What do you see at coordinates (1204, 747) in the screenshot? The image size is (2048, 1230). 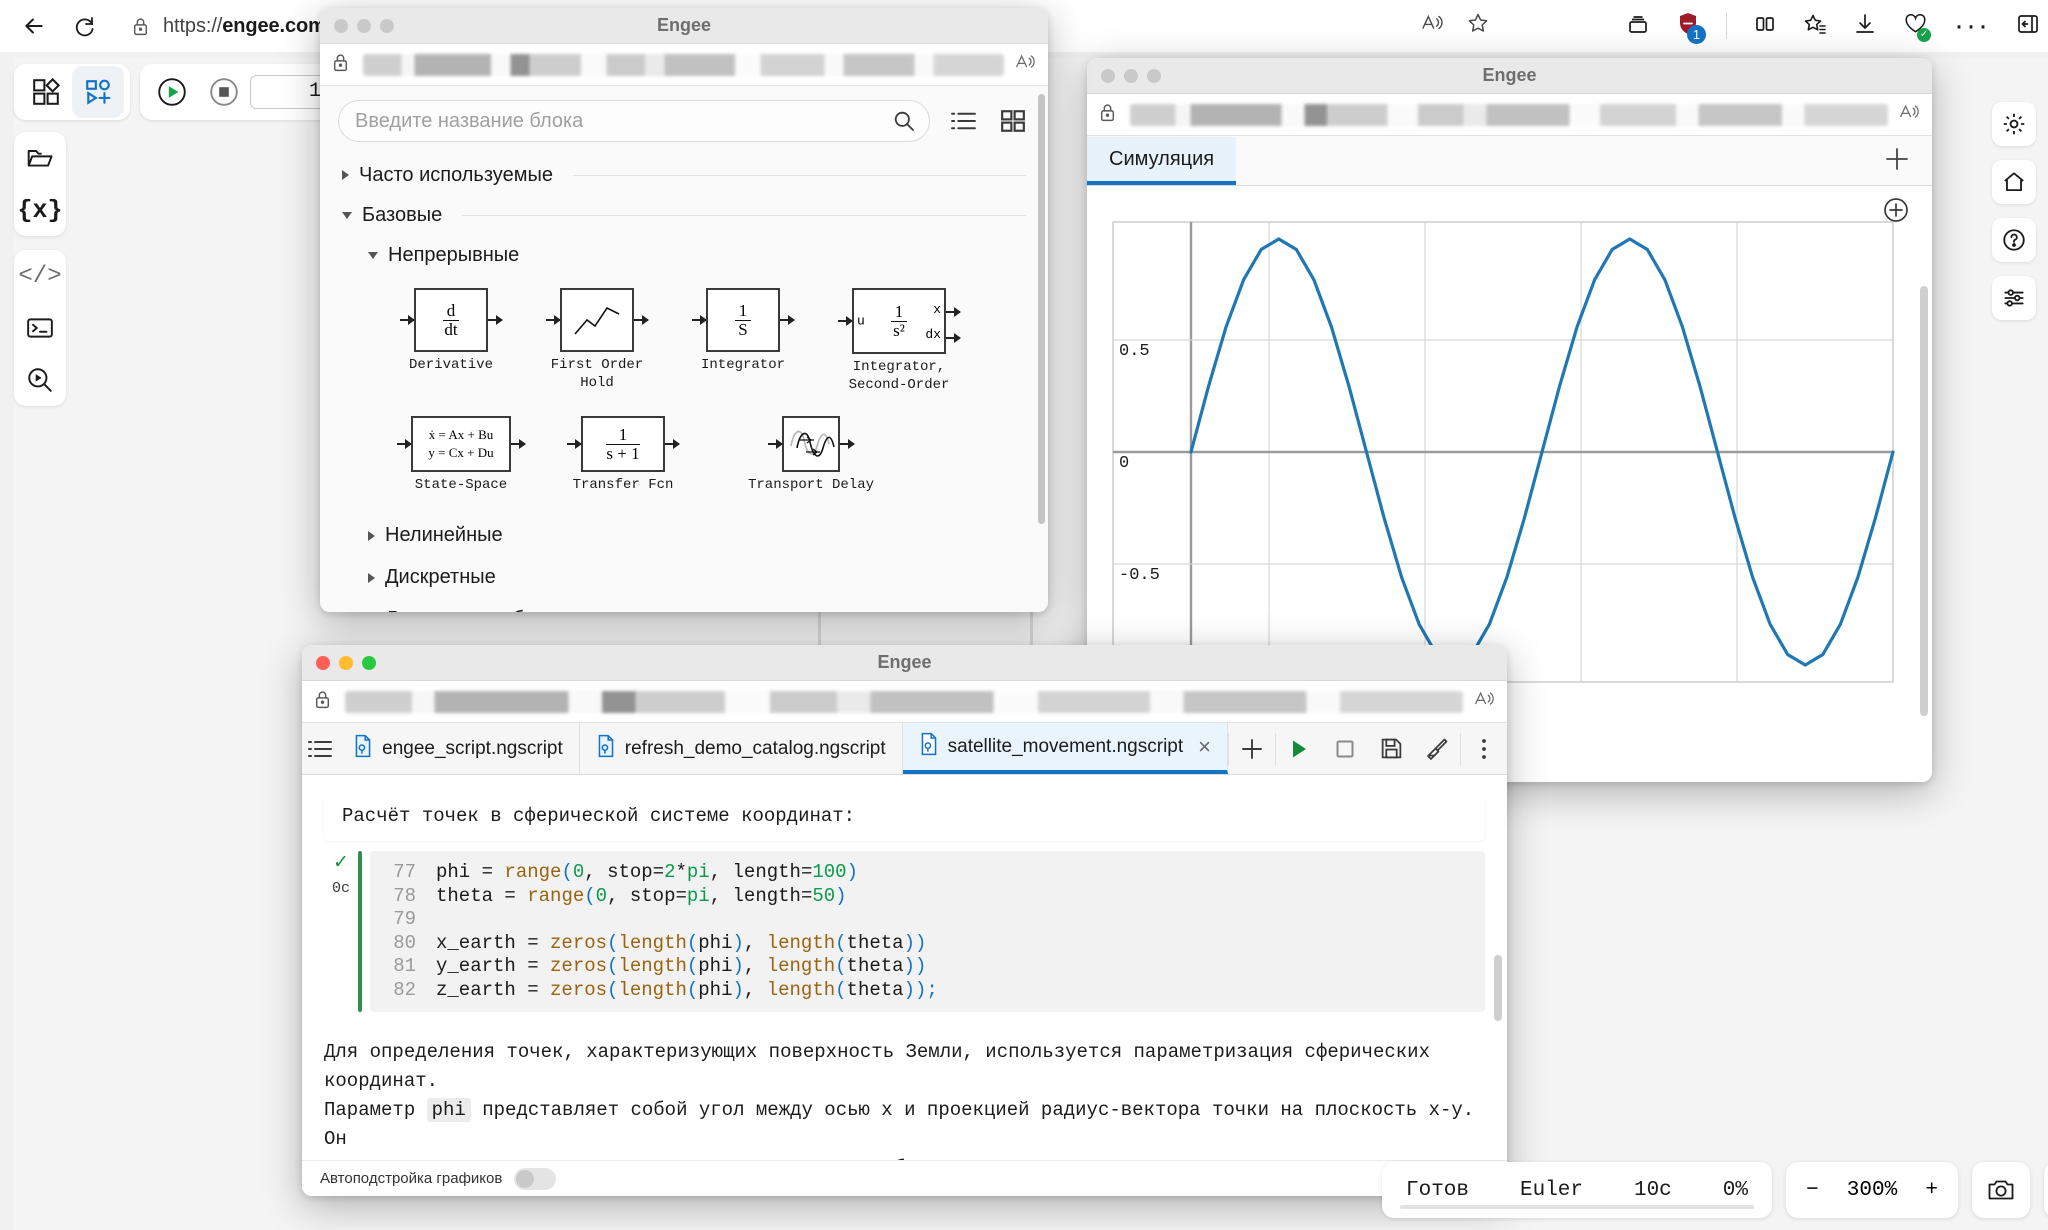 I see `close-icon: ×` at bounding box center [1204, 747].